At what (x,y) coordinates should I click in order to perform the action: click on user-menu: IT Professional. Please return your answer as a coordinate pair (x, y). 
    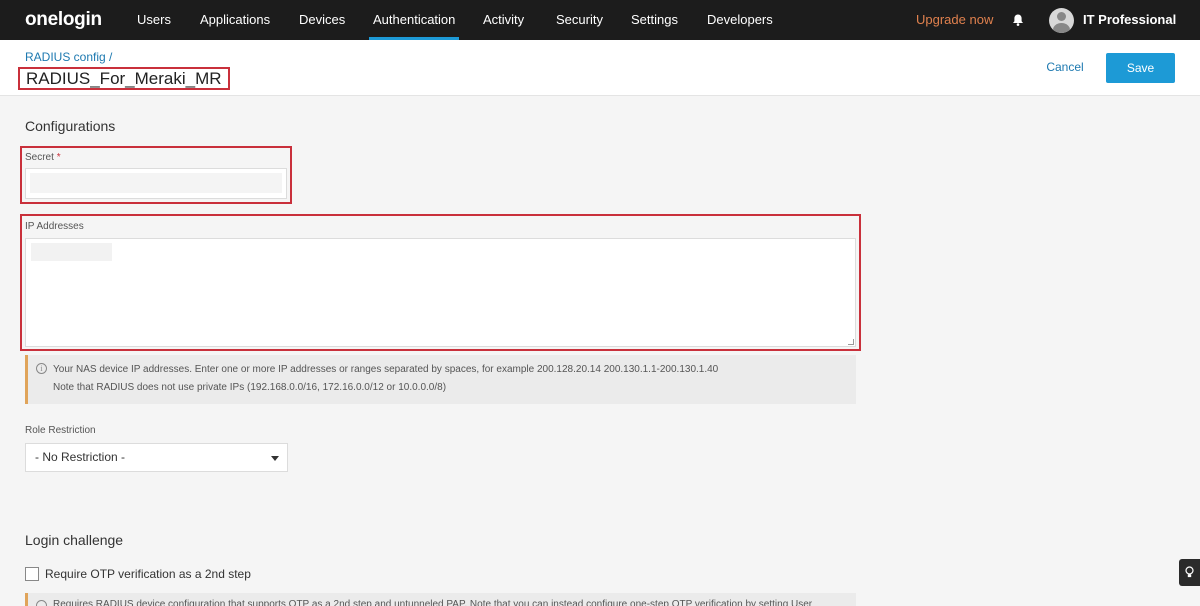
    Looking at the image, I should click on (1129, 20).